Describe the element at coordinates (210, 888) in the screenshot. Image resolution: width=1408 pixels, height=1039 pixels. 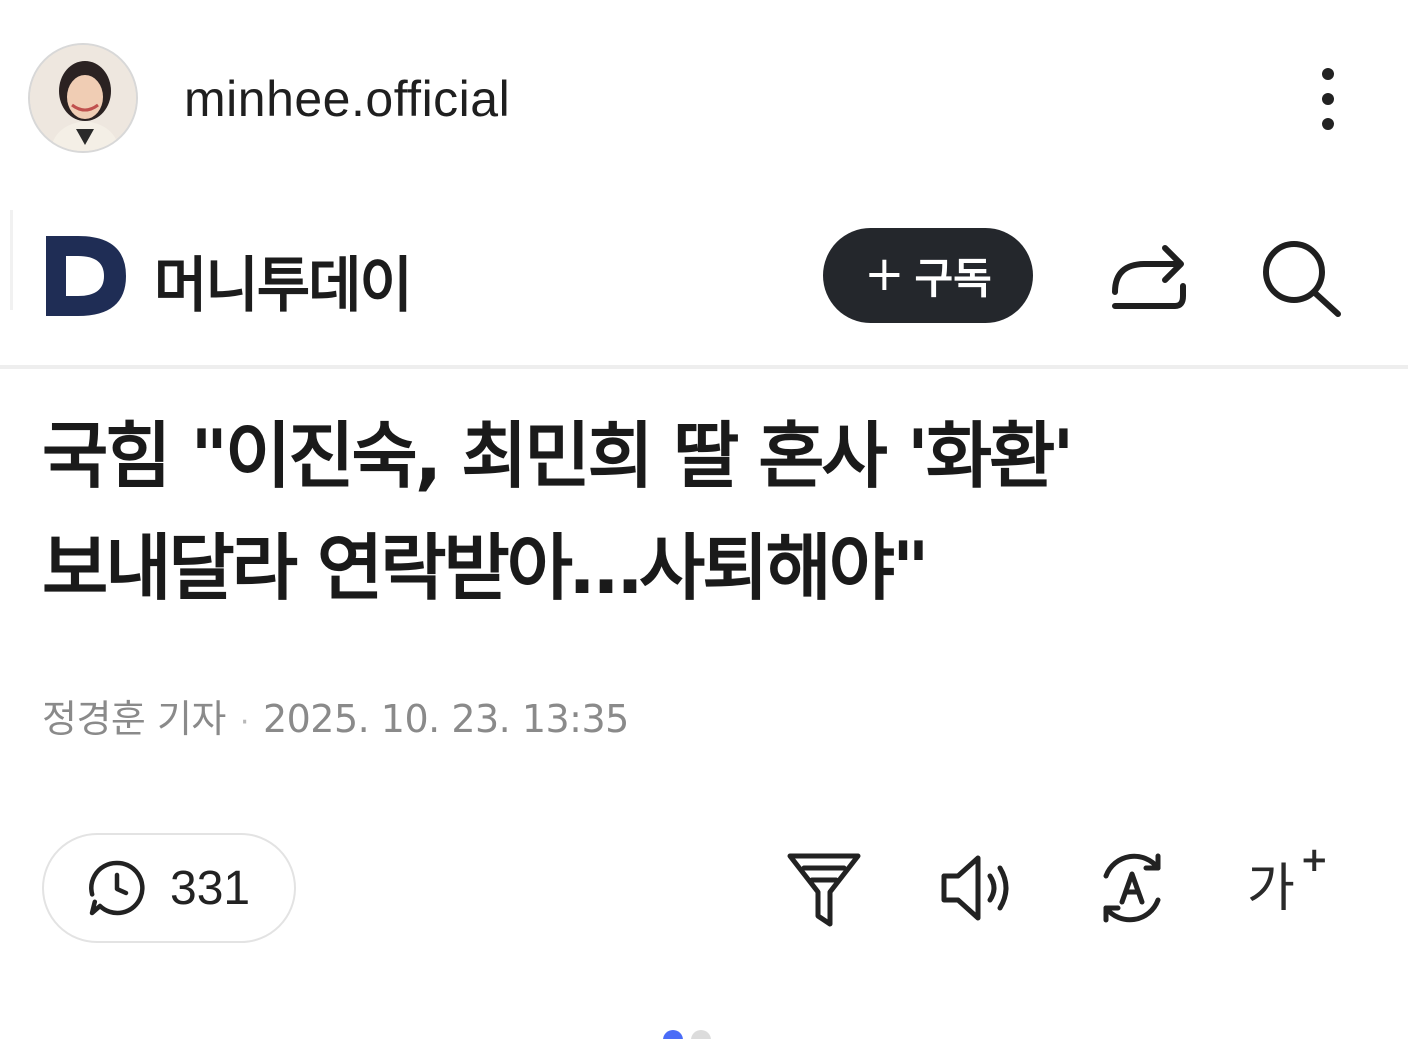
I see `comment-count: 331` at that location.